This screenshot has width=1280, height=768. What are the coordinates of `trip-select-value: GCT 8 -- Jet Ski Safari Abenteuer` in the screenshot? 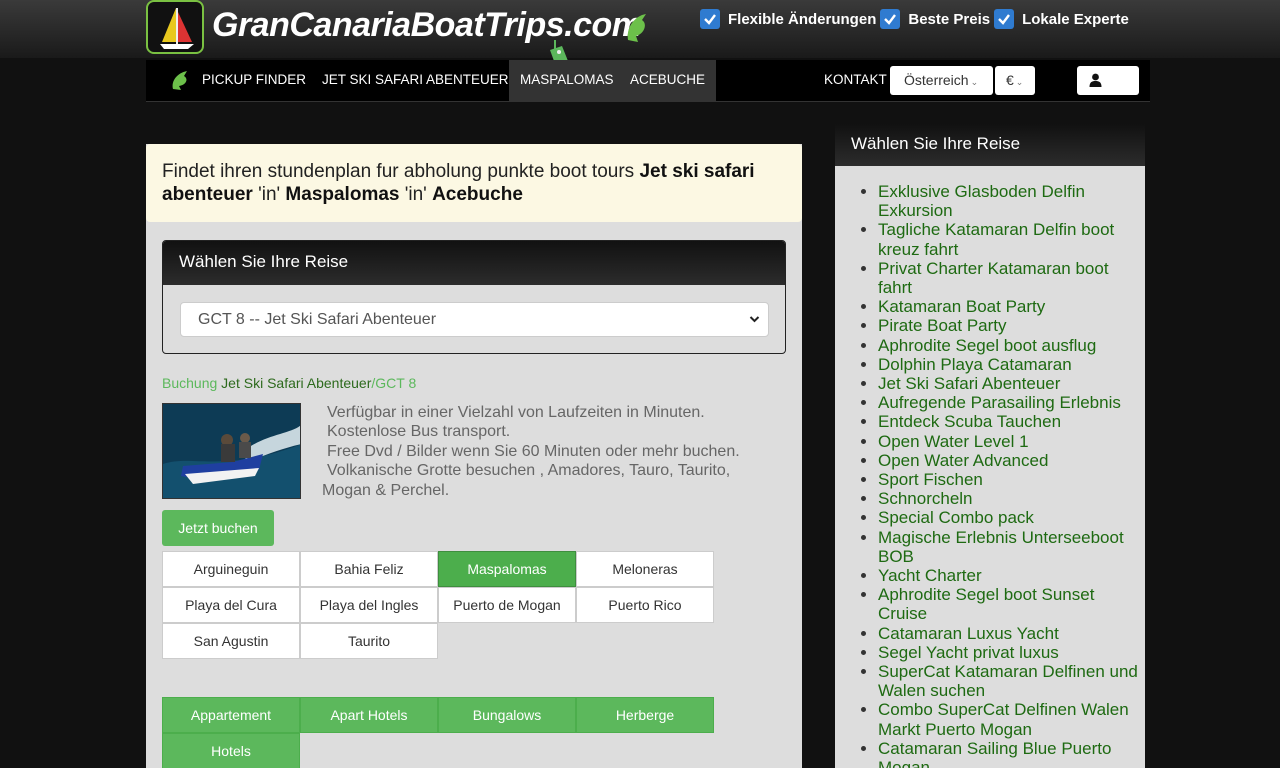 It's located at (317, 319).